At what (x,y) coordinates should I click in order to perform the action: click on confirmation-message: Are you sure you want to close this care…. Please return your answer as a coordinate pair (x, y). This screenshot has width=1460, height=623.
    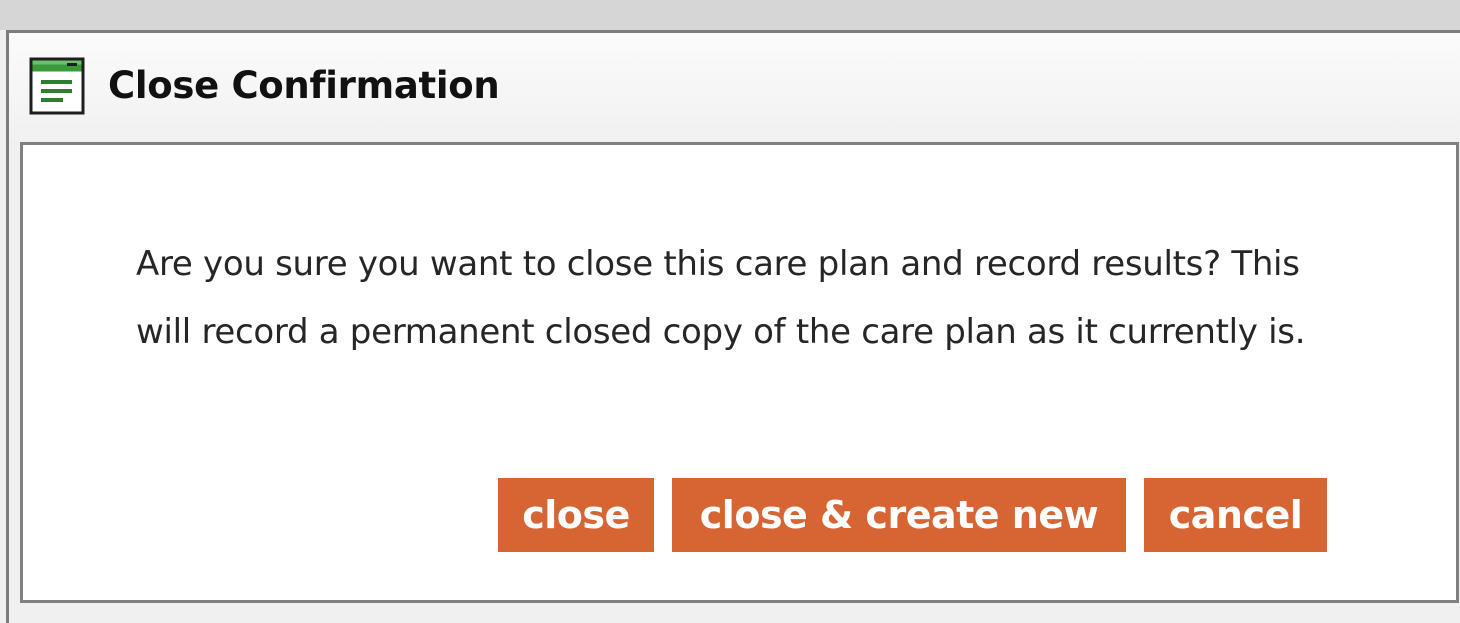
    Looking at the image, I should click on (721, 298).